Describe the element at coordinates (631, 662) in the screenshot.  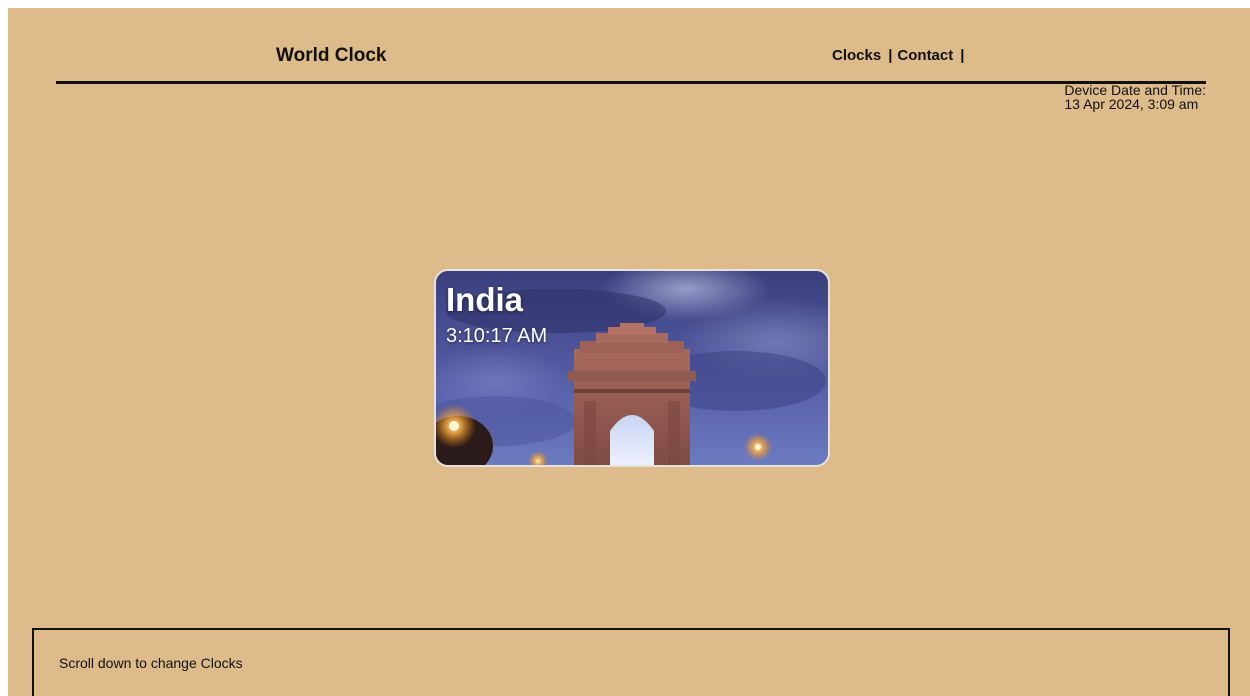
I see `footer-panel: Scroll down to change Clocks` at that location.